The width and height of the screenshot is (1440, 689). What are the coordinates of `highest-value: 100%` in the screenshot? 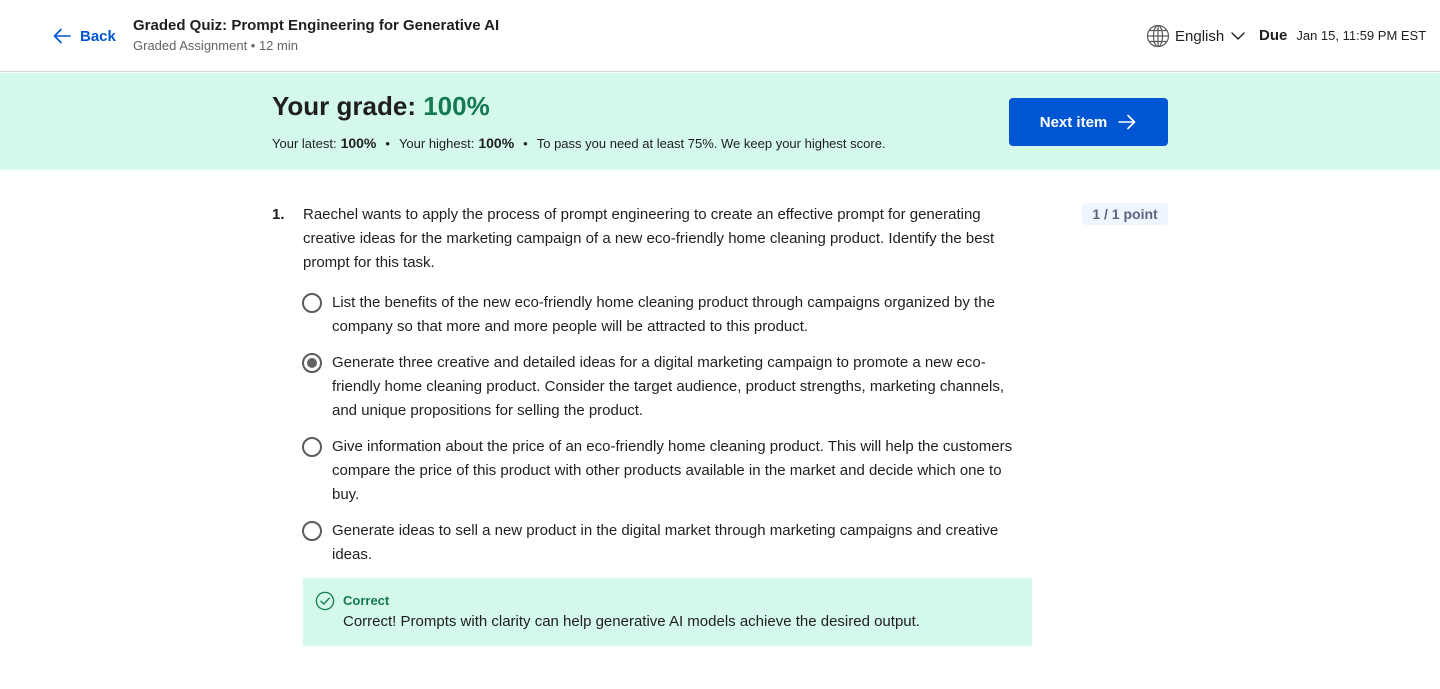 It's located at (496, 143).